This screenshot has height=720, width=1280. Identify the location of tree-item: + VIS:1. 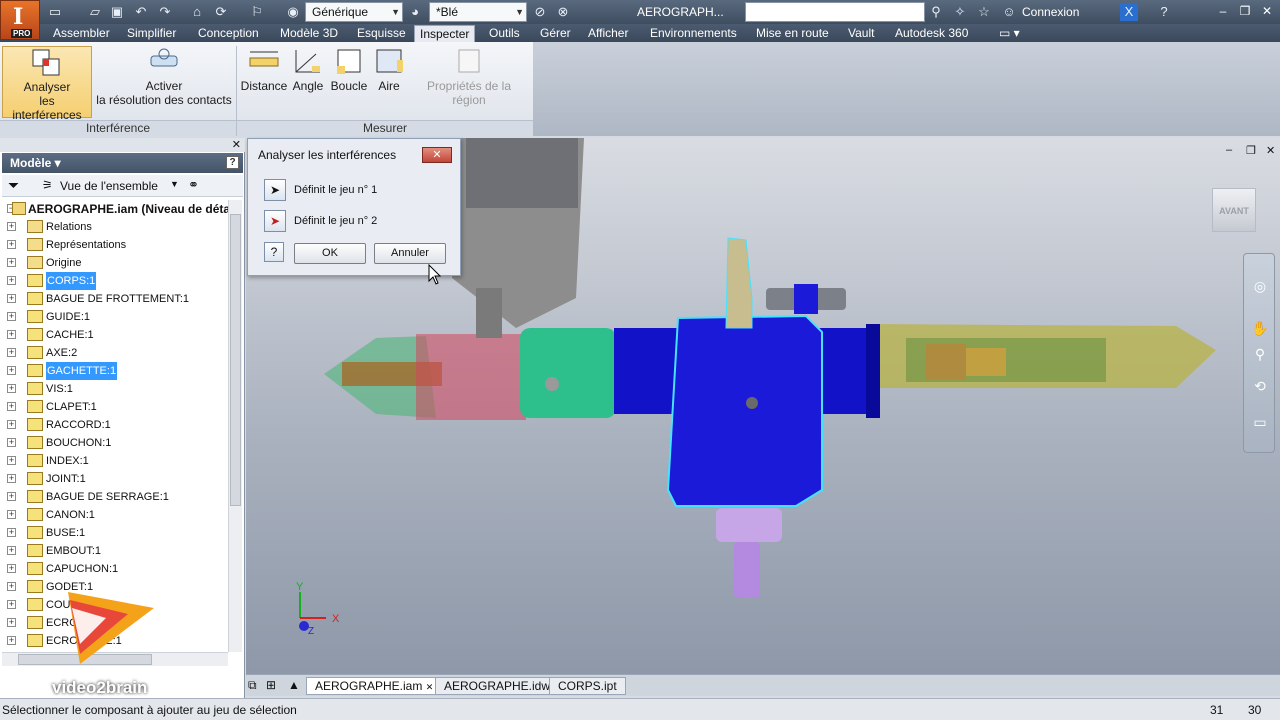
(115, 389).